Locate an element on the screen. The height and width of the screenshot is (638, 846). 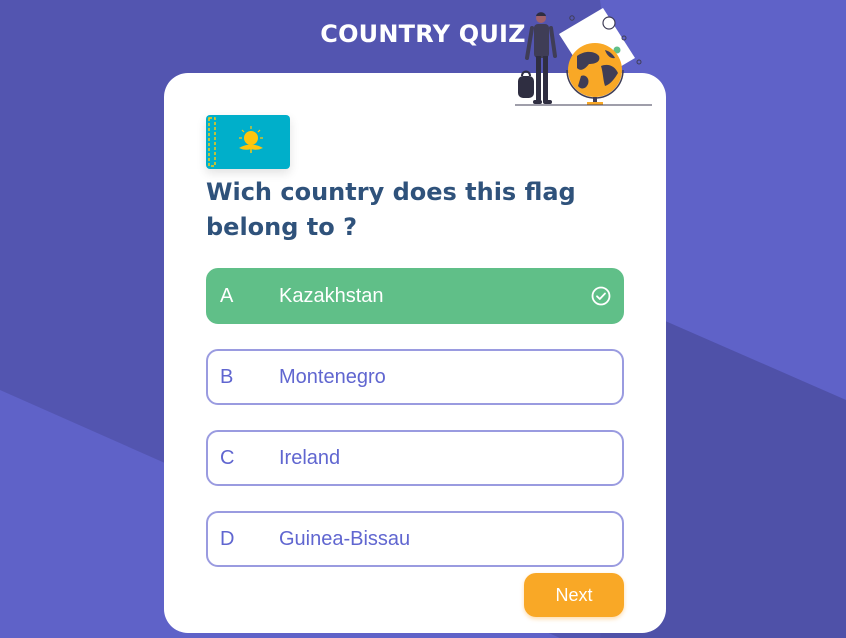
answer-option-c: C Ireland is located at coordinates (415, 458).